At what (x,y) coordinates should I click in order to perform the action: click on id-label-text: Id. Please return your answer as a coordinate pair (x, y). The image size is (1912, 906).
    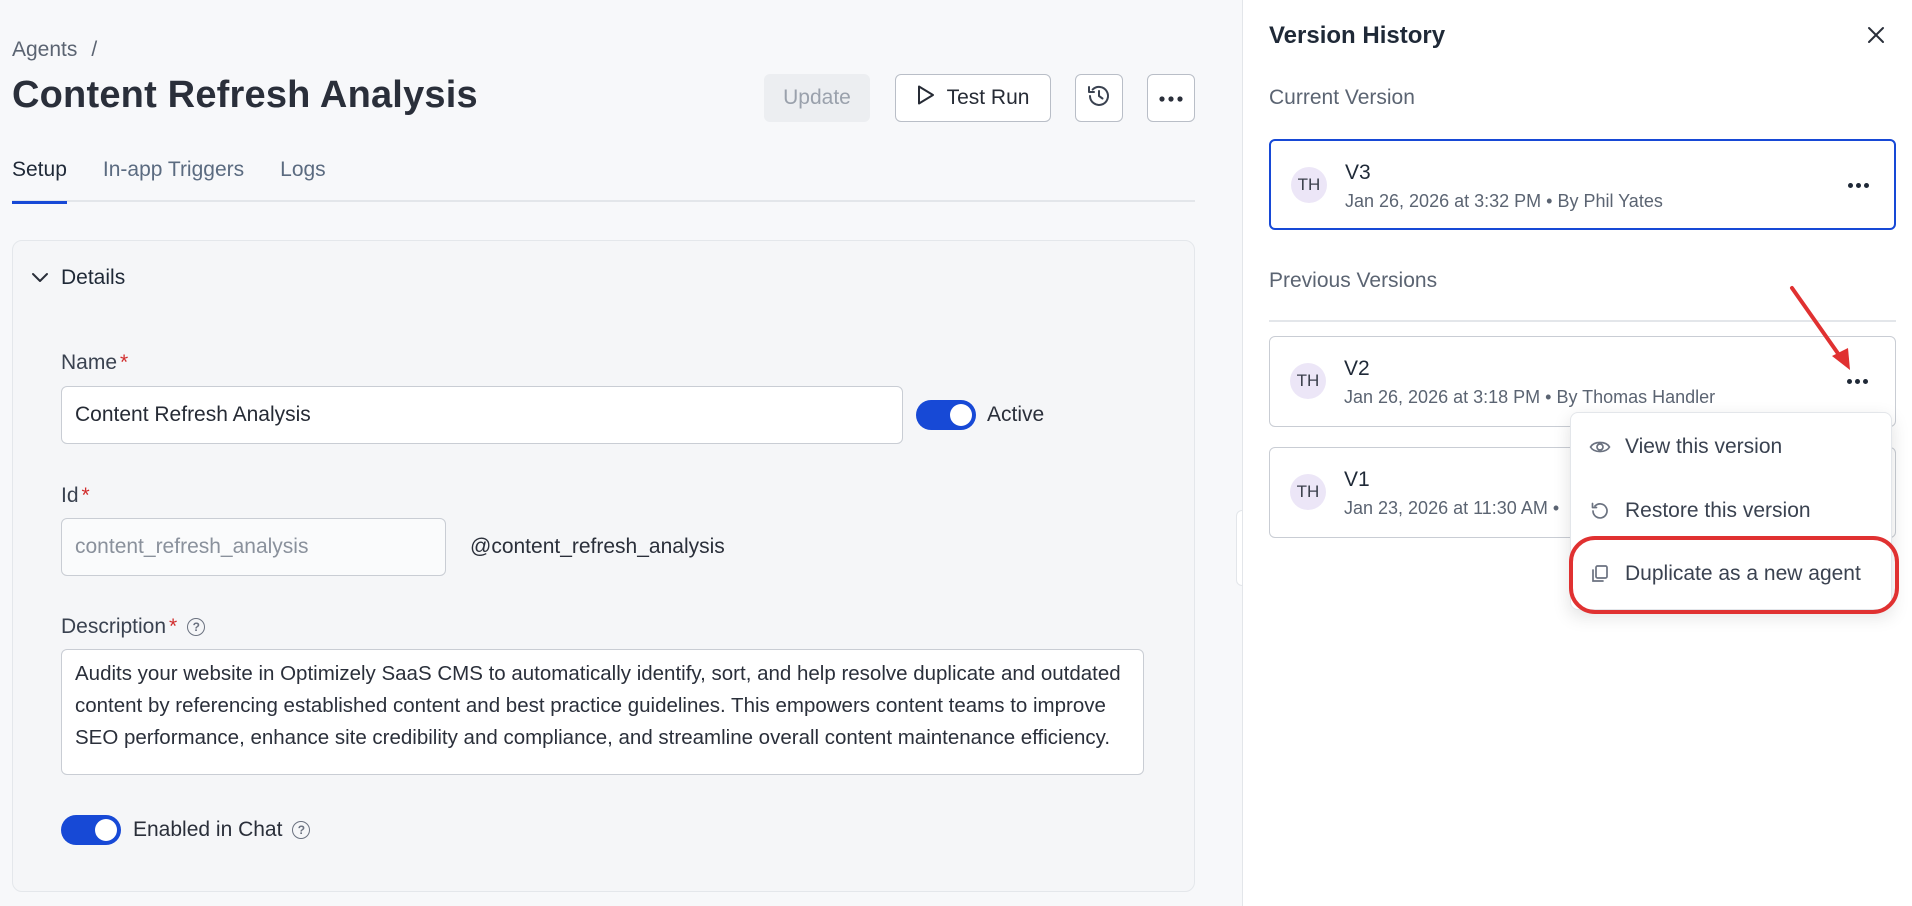
    Looking at the image, I should click on (70, 495).